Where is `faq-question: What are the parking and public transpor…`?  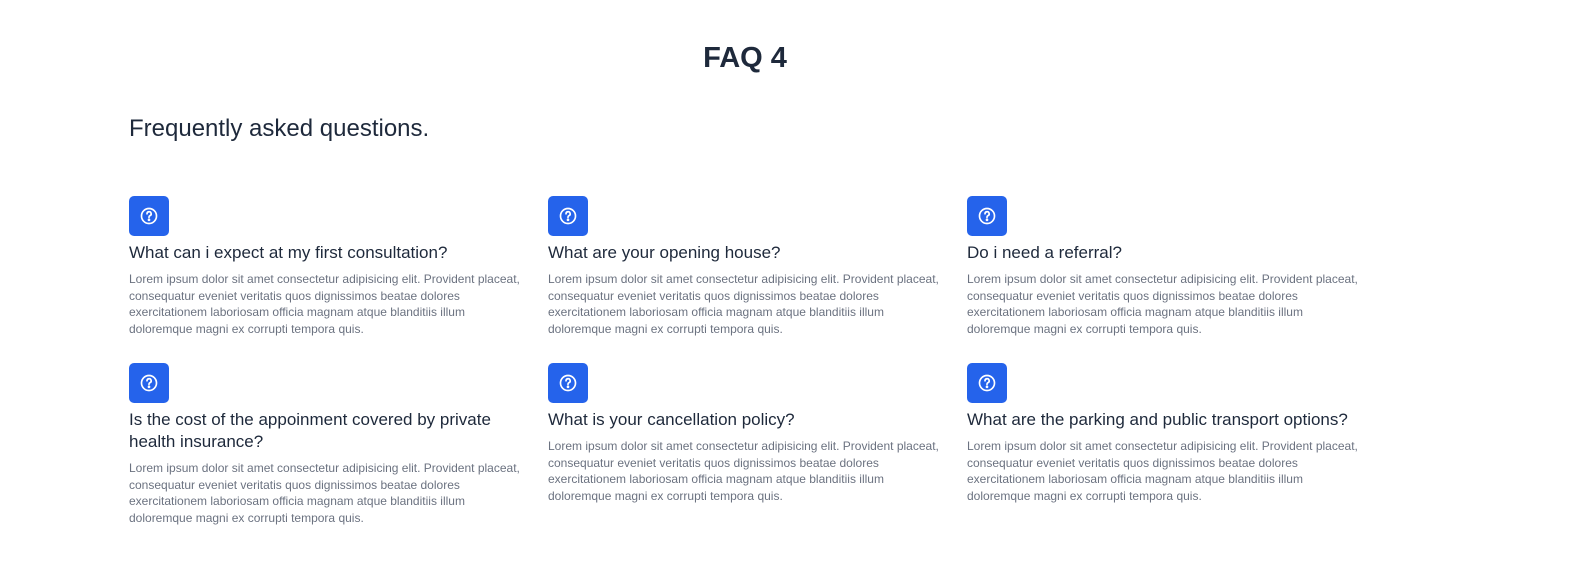
faq-question: What are the parking and public transpor… is located at coordinates (1157, 419).